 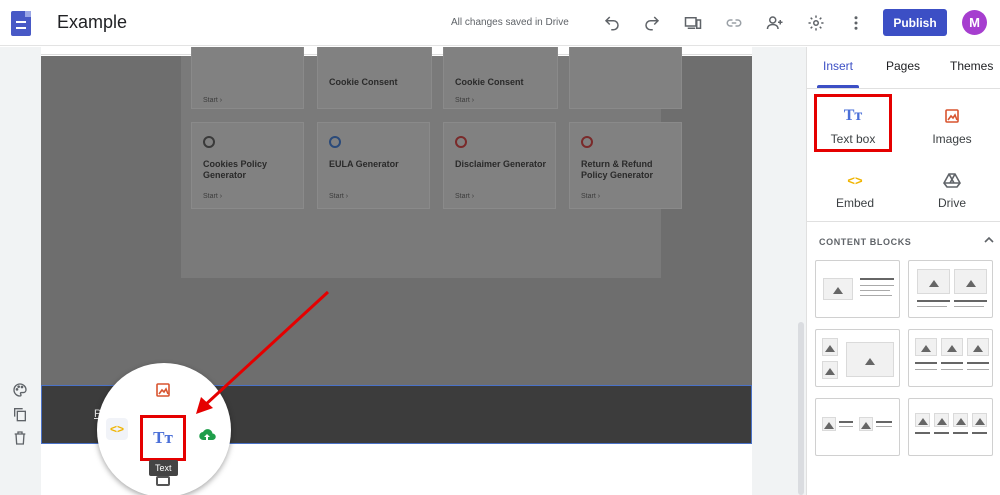 What do you see at coordinates (207, 435) in the screenshot?
I see `cloud-upload-icon` at bounding box center [207, 435].